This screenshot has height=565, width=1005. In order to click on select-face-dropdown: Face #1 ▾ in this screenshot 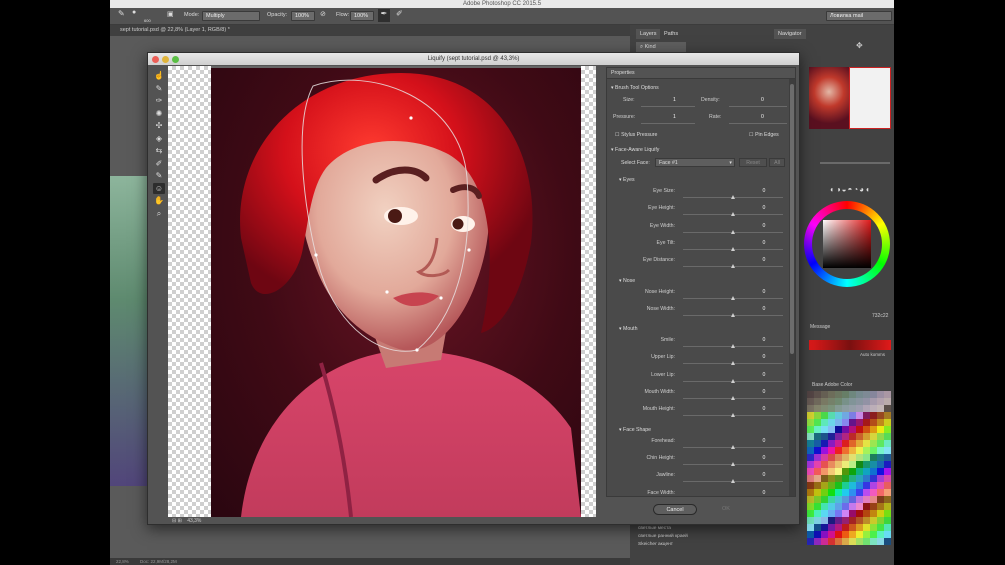, I will do `click(695, 162)`.